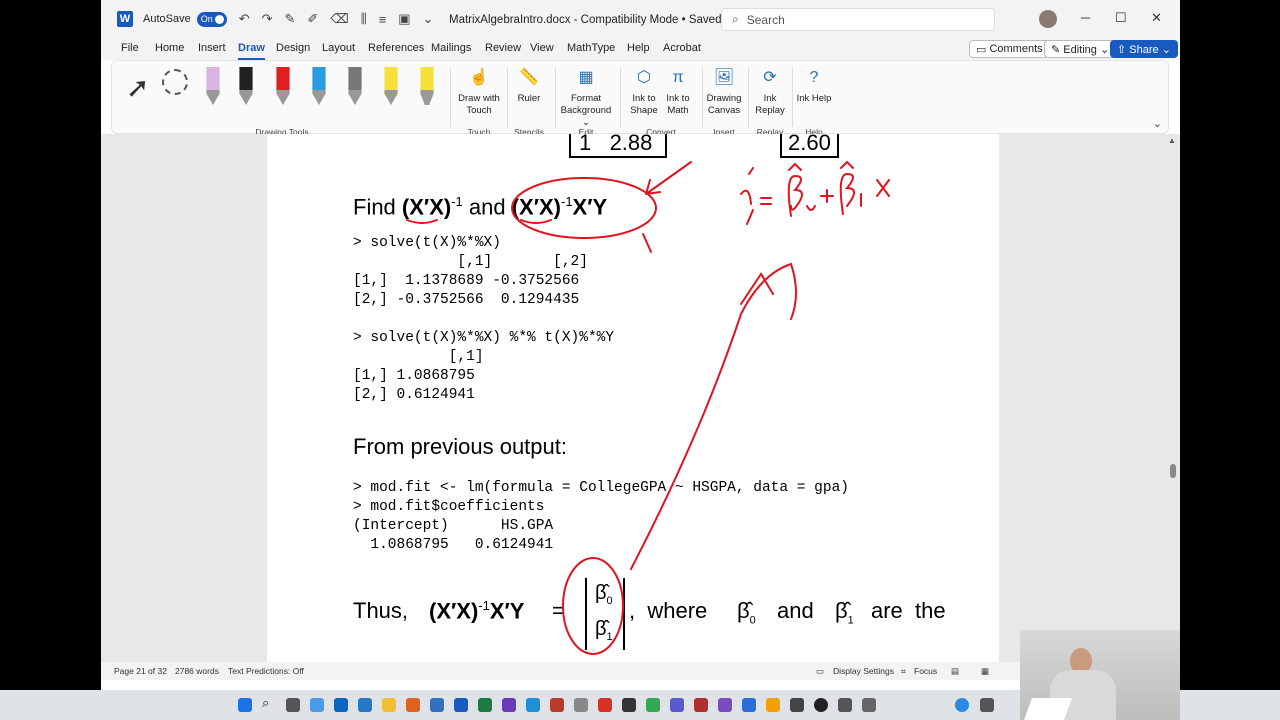 The width and height of the screenshot is (1280, 720). I want to click on menu-design: Design, so click(293, 48).